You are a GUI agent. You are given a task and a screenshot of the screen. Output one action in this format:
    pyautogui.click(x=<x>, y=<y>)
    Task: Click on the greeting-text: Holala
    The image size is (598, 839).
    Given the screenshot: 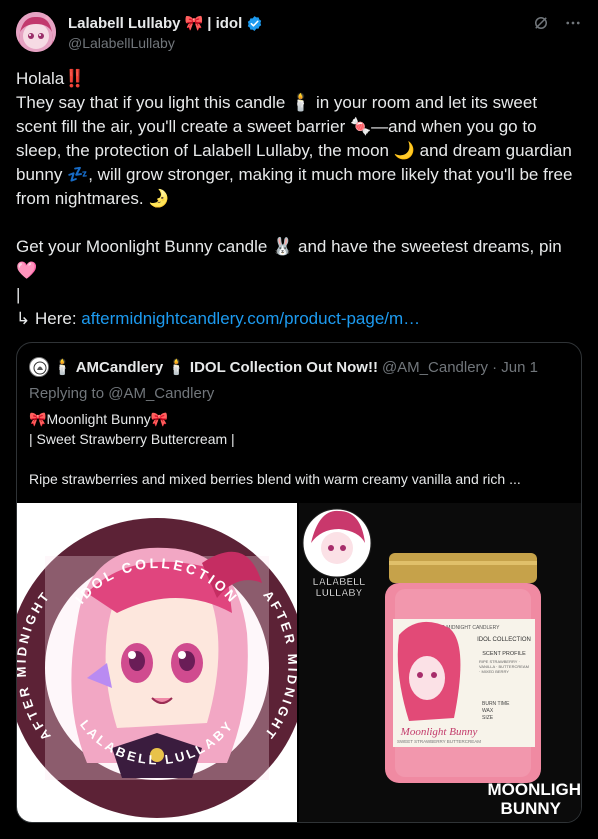 What is the action you would take?
    pyautogui.click(x=40, y=78)
    